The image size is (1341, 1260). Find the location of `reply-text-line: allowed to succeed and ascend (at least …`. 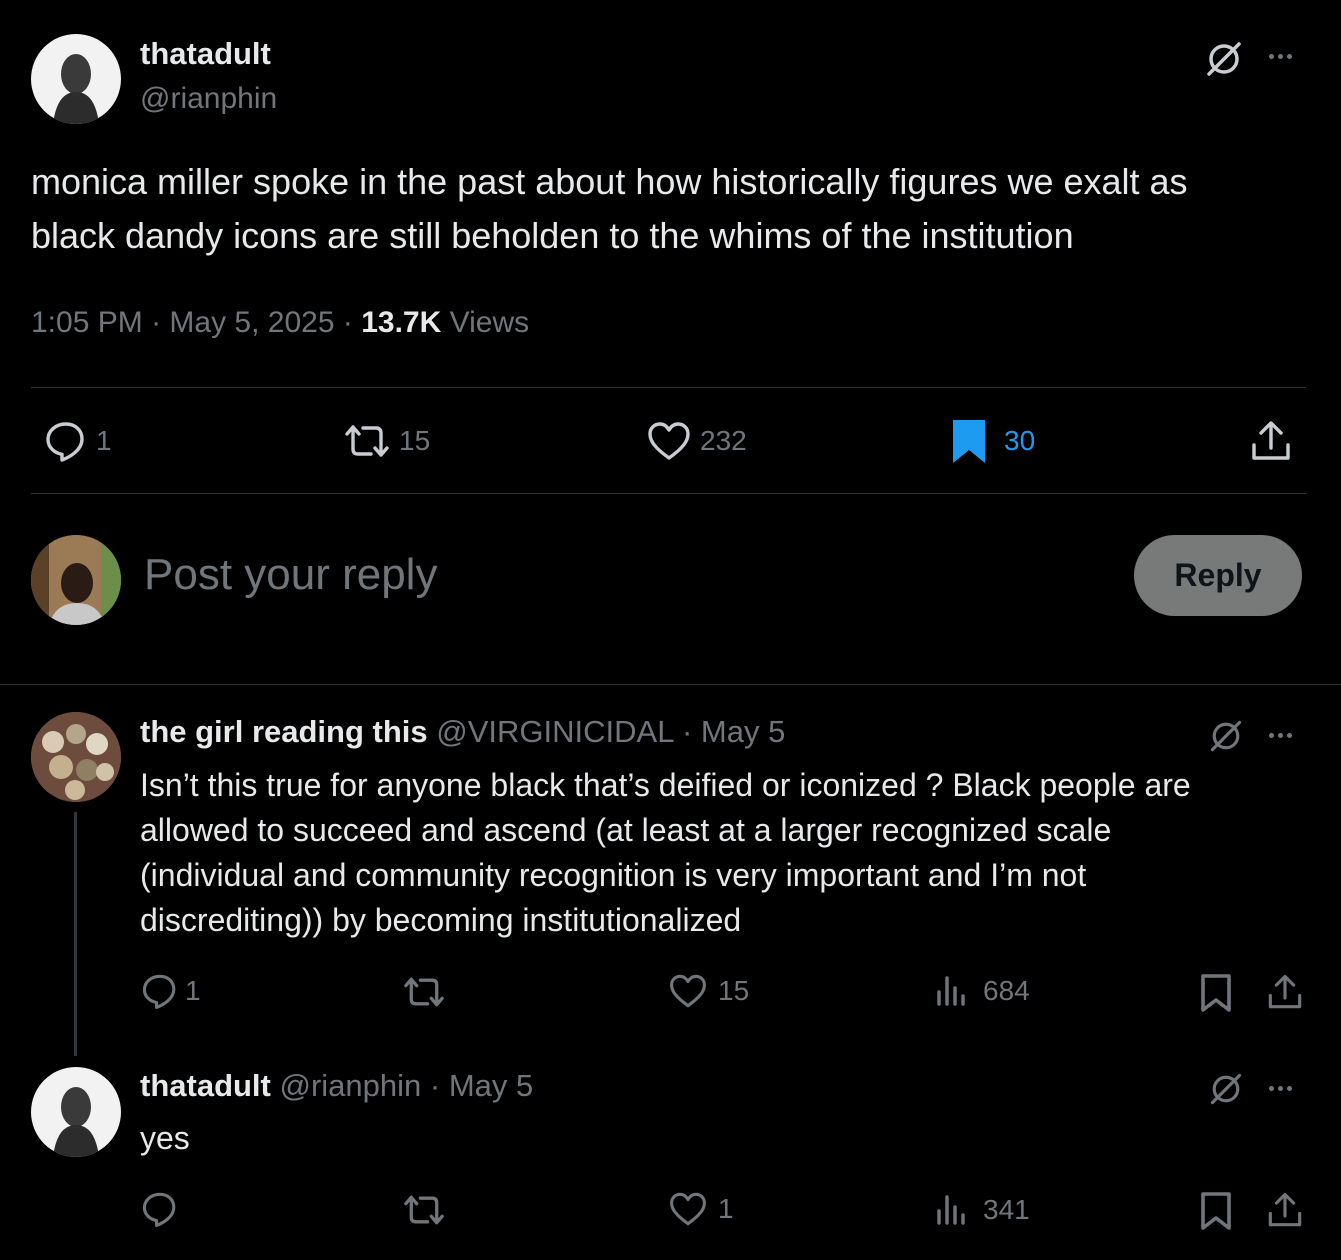

reply-text-line: allowed to succeed and ascend (at least … is located at coordinates (626, 830).